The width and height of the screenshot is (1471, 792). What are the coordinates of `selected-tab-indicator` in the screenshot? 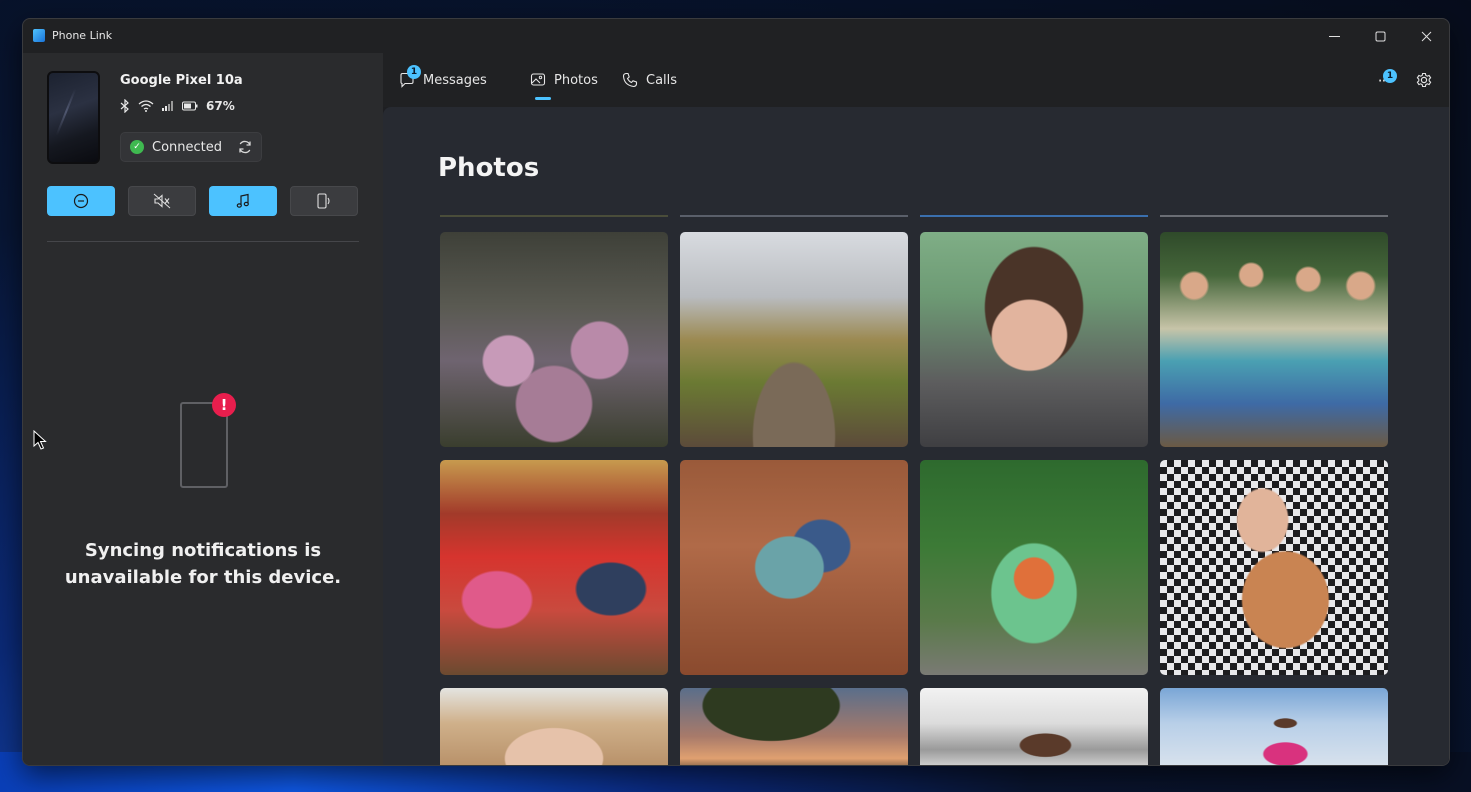 It's located at (543, 98).